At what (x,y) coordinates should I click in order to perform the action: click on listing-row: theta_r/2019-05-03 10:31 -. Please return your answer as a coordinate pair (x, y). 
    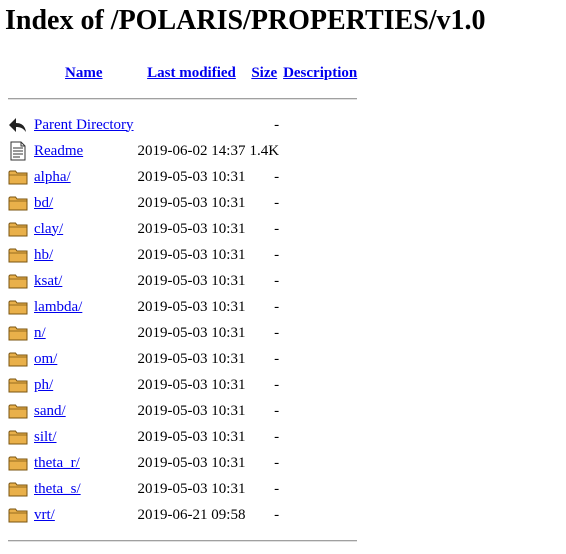
    Looking at the image, I should click on (182, 463).